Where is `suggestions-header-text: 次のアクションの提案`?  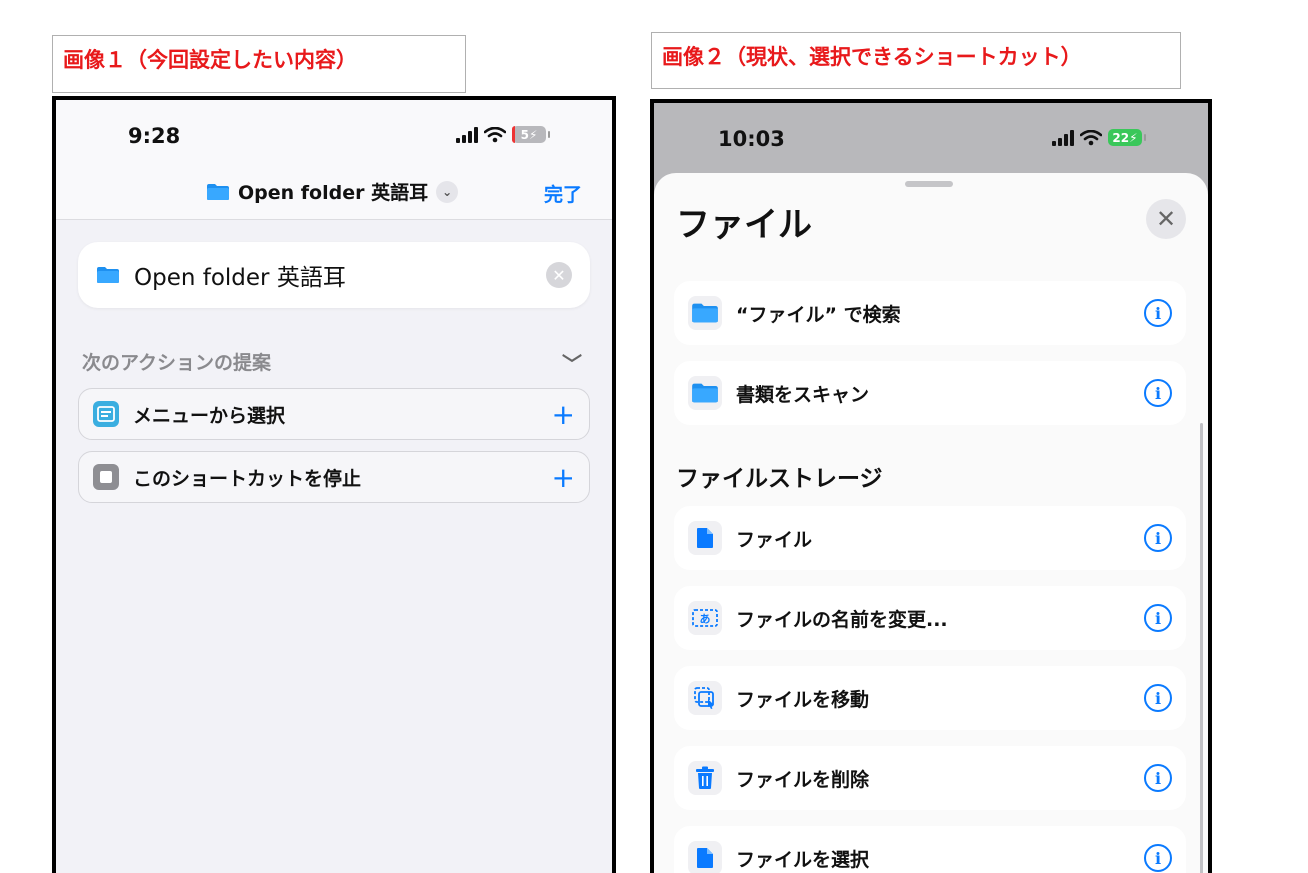
suggestions-header-text: 次のアクションの提案 is located at coordinates (177, 363).